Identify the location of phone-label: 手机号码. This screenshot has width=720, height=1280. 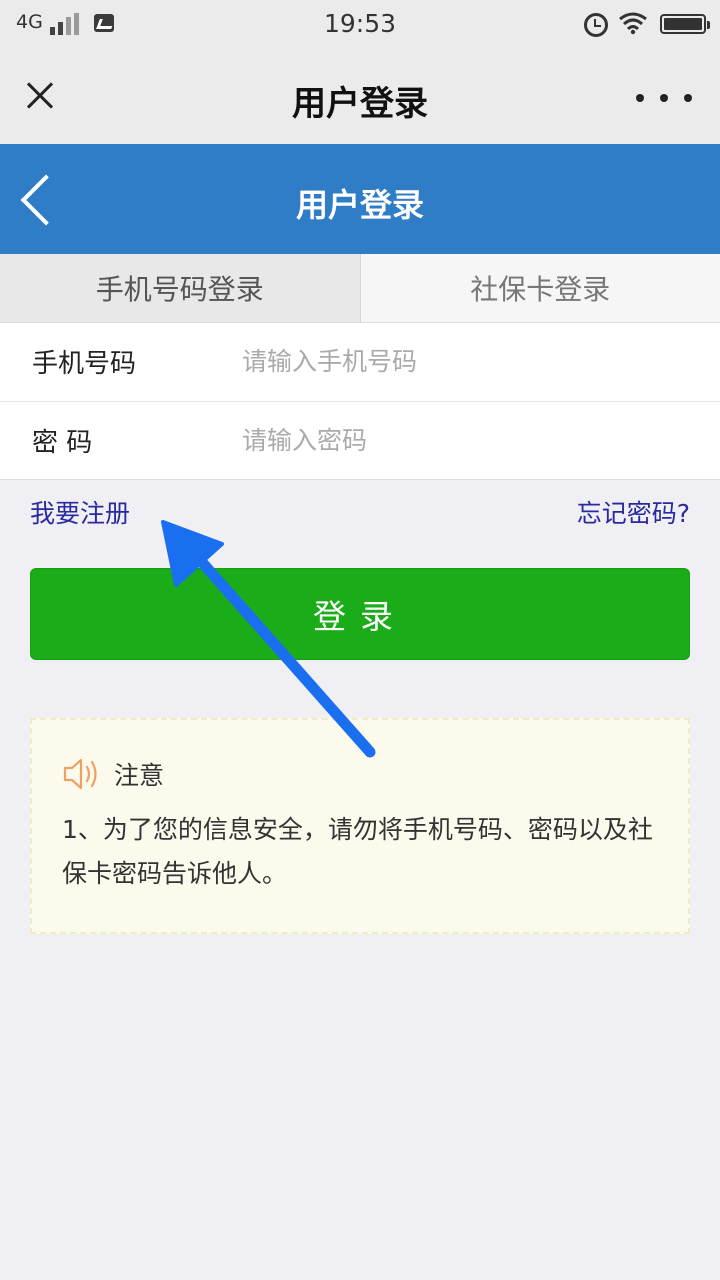
(84, 364).